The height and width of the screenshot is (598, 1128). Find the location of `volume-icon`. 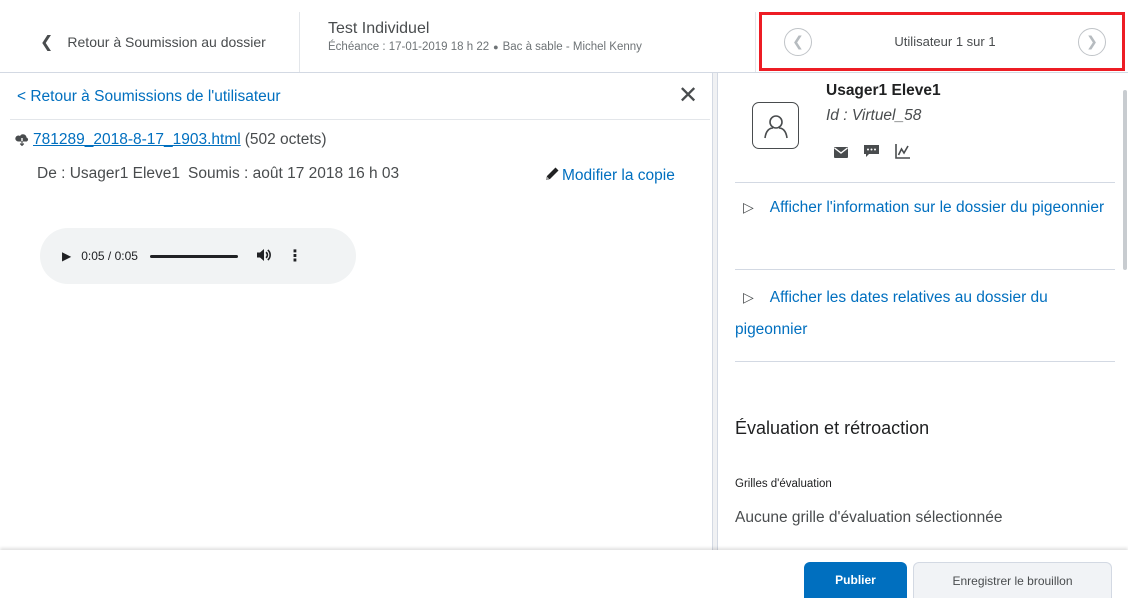

volume-icon is located at coordinates (263, 256).